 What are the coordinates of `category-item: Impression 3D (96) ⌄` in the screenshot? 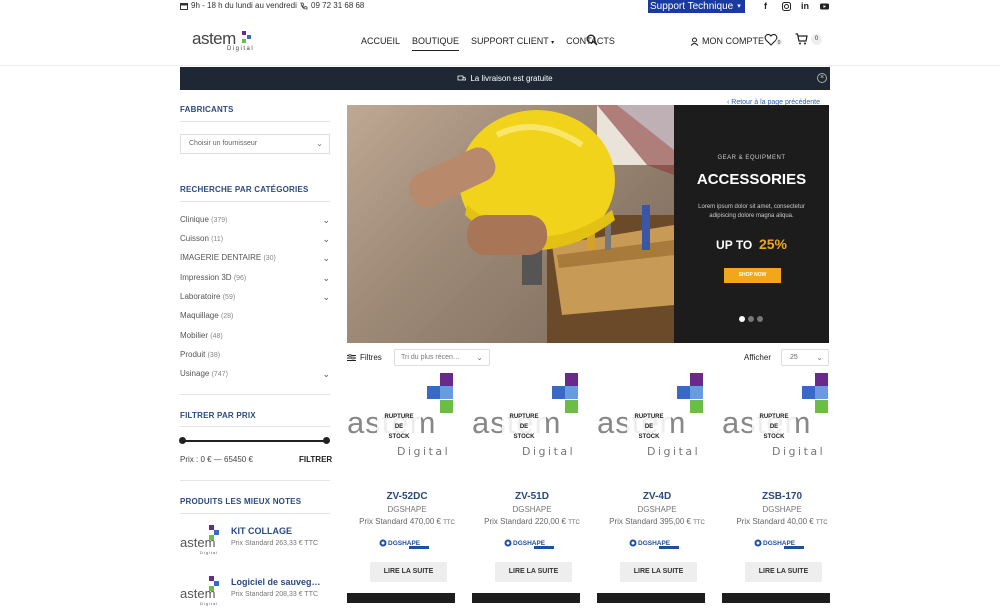 It's located at (255, 280).